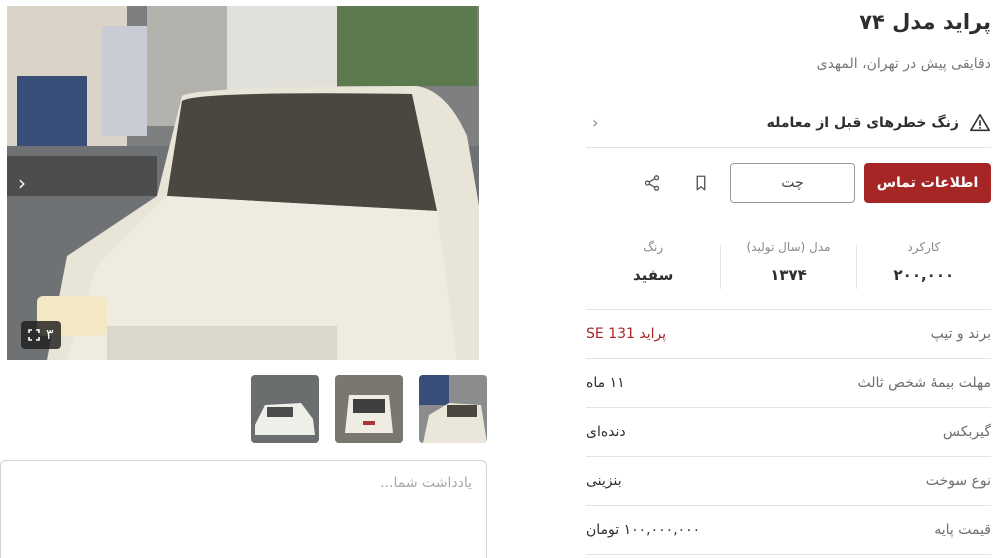 Image resolution: width=1003 pixels, height=558 pixels. I want to click on share-icon, so click(652, 183).